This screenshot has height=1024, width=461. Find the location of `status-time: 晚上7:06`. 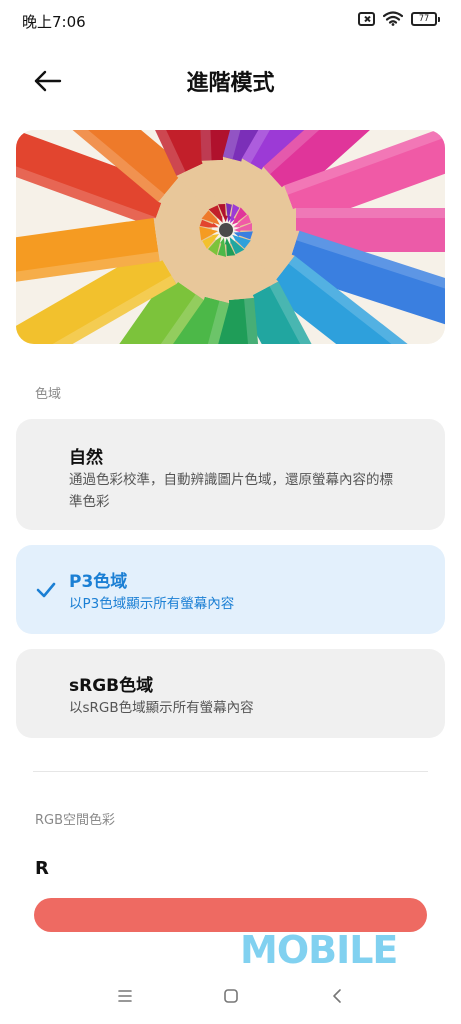

status-time: 晚上7:06 is located at coordinates (54, 22).